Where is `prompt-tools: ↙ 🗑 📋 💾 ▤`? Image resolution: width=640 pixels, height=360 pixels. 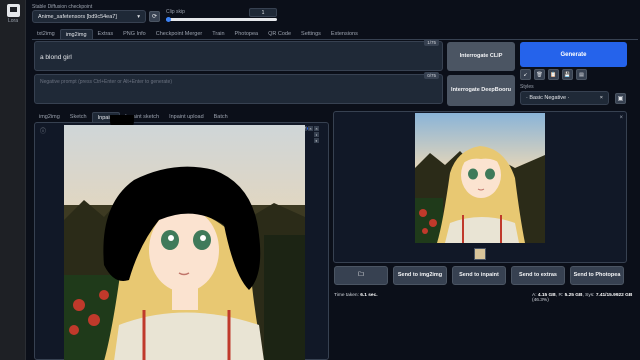
prompt-tools: ↙ 🗑 📋 💾 ▤ is located at coordinates (553, 74).